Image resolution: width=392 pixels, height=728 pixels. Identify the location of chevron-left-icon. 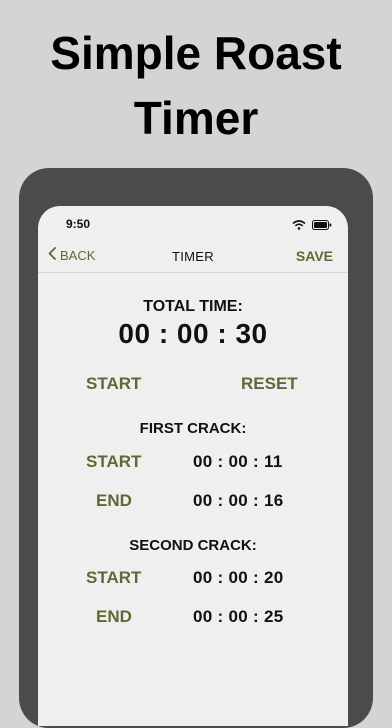
(52, 255).